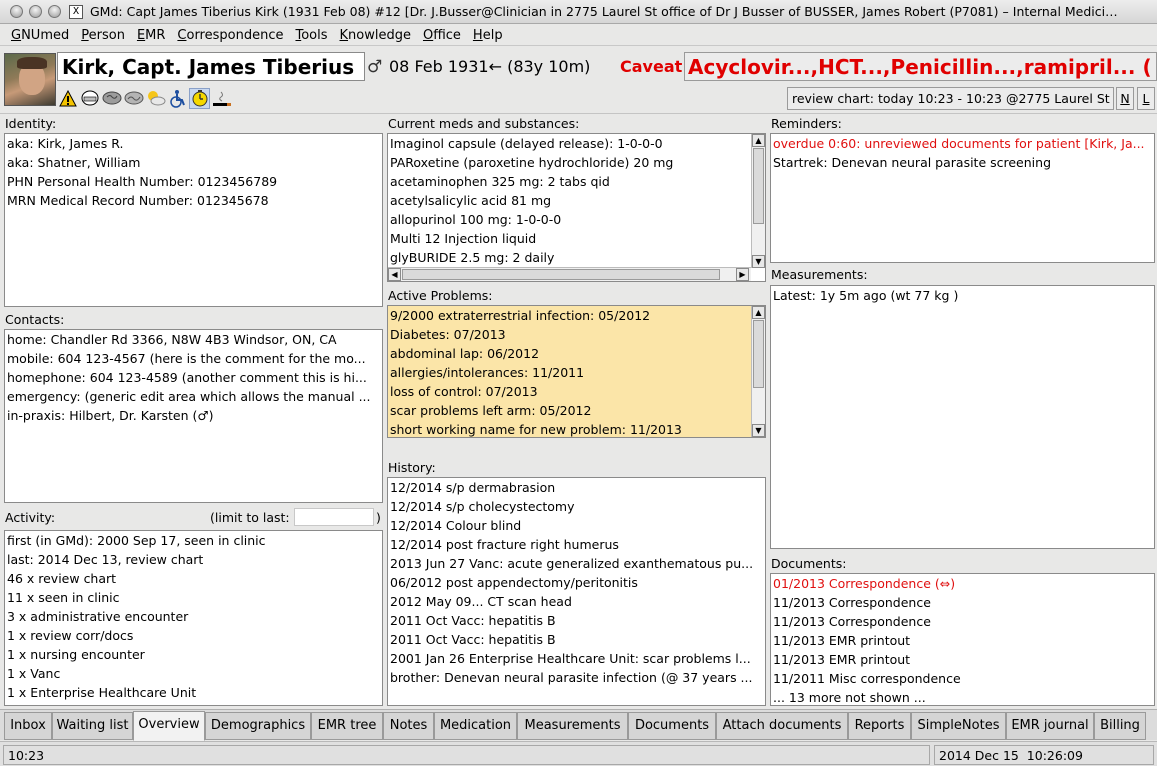 The width and height of the screenshot is (1157, 766). Describe the element at coordinates (1050, 726) in the screenshot. I see `tab-emr-journal: EMR journal` at that location.